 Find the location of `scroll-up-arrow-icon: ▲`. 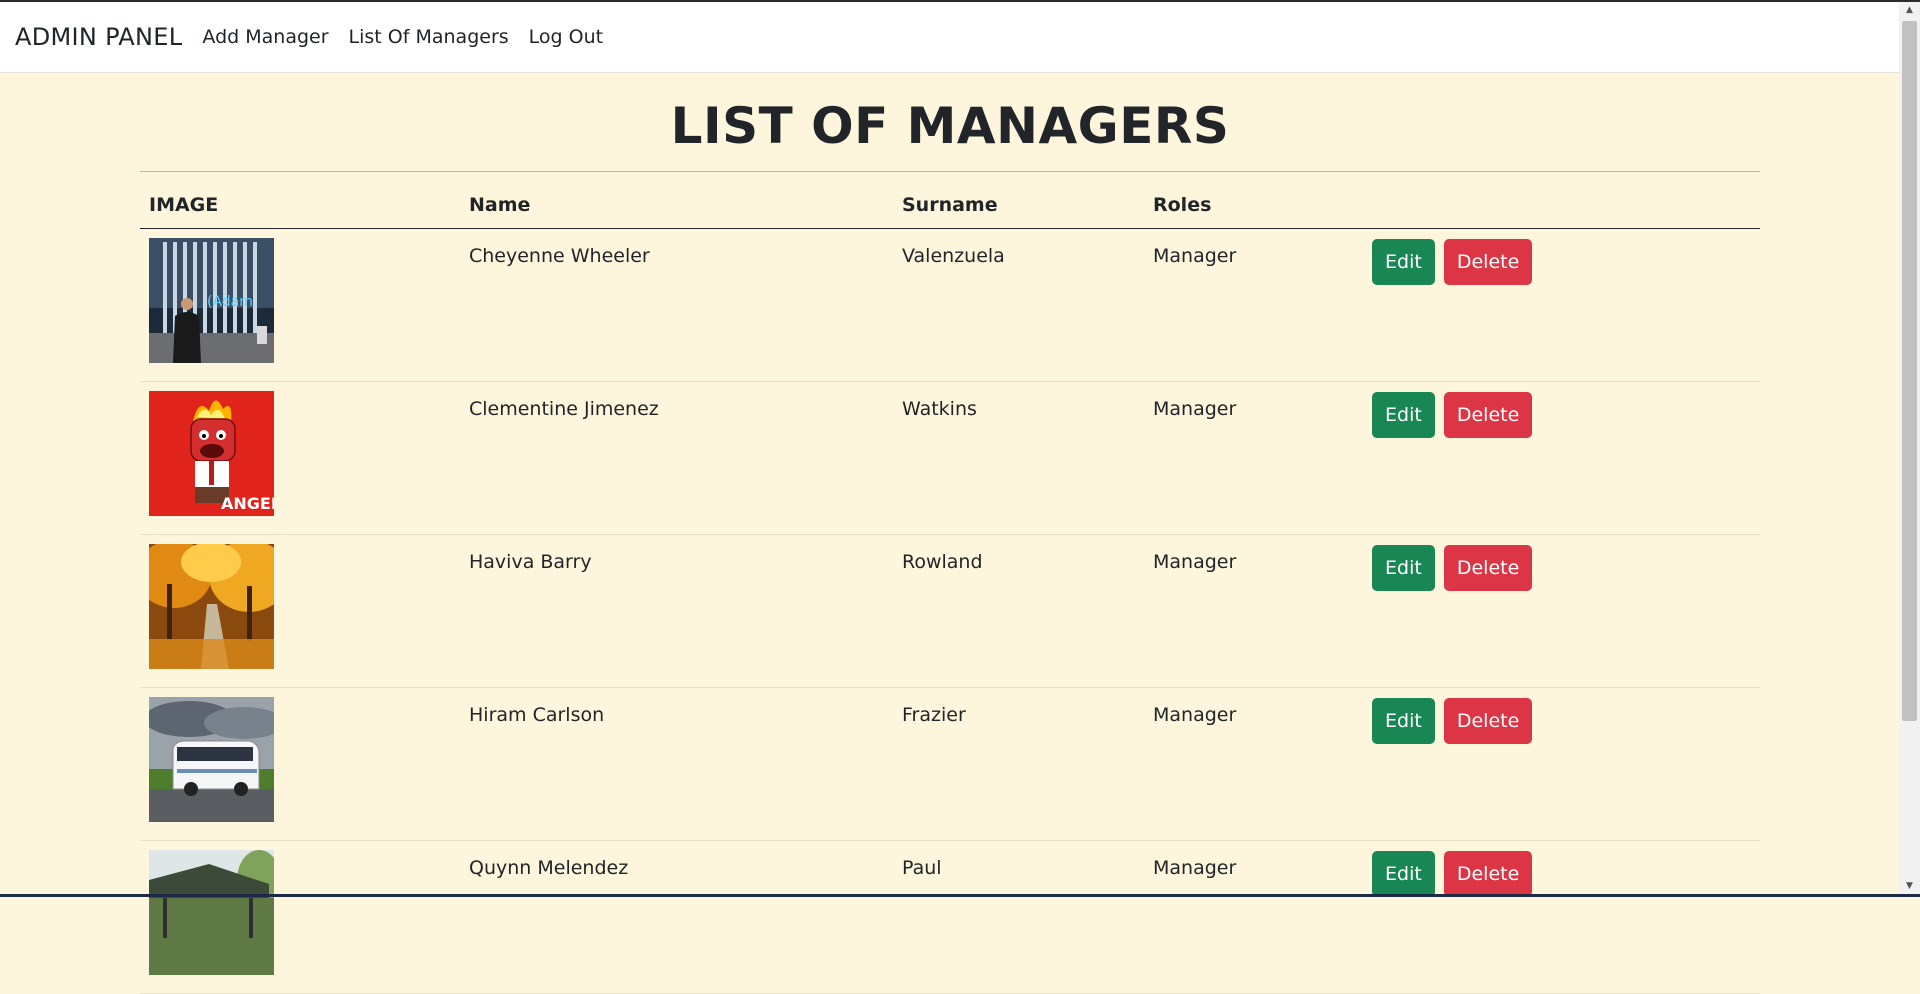

scroll-up-arrow-icon: ▲ is located at coordinates (1909, 10).